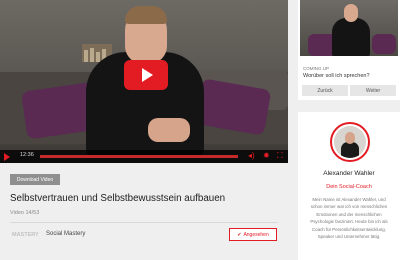 The width and height of the screenshot is (400, 260). I want to click on next-video-thumbnail, so click(349, 28).